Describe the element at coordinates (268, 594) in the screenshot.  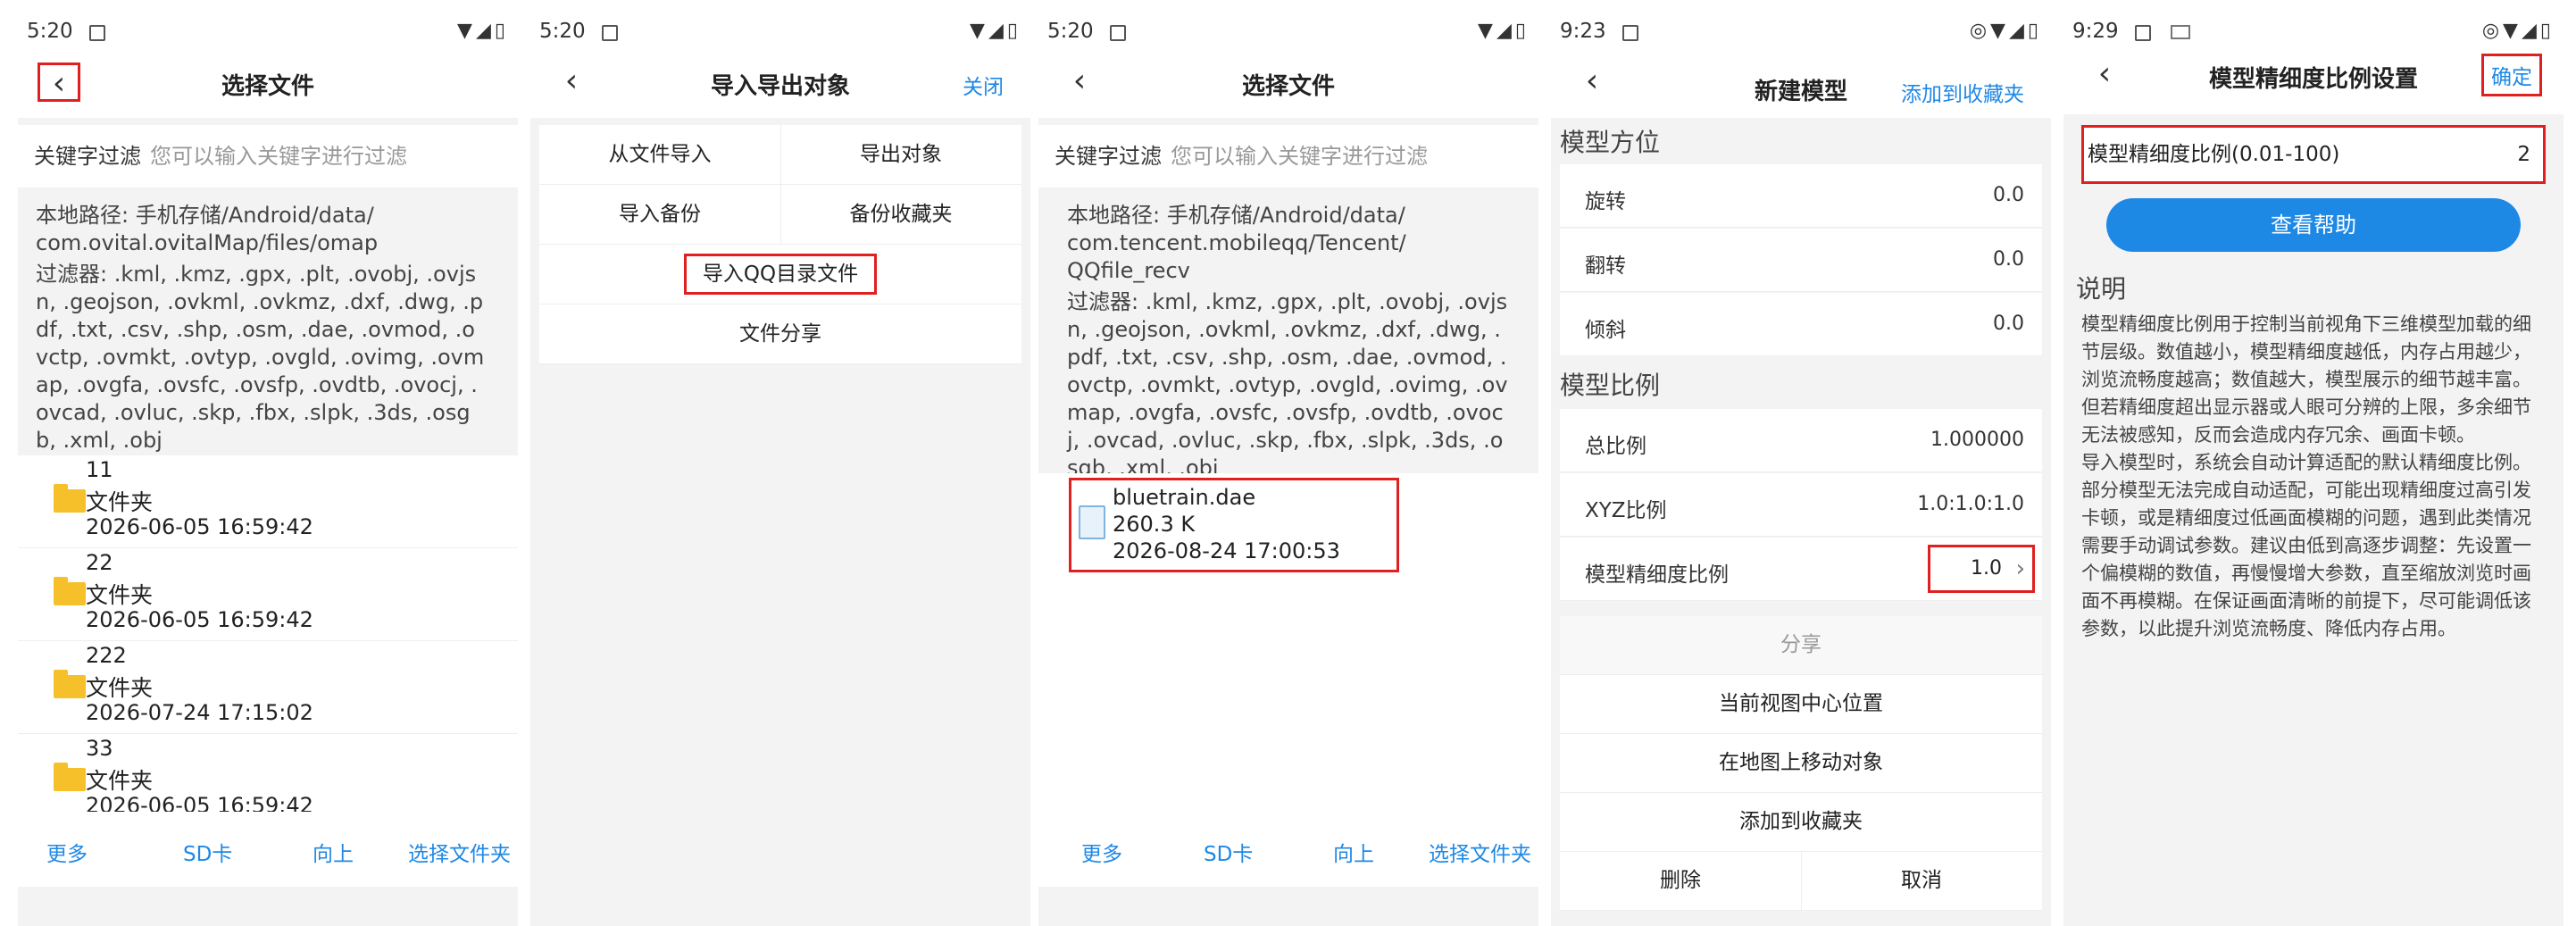
I see `list-item: 22 文件夹 2026-06-05 16:59:42` at that location.